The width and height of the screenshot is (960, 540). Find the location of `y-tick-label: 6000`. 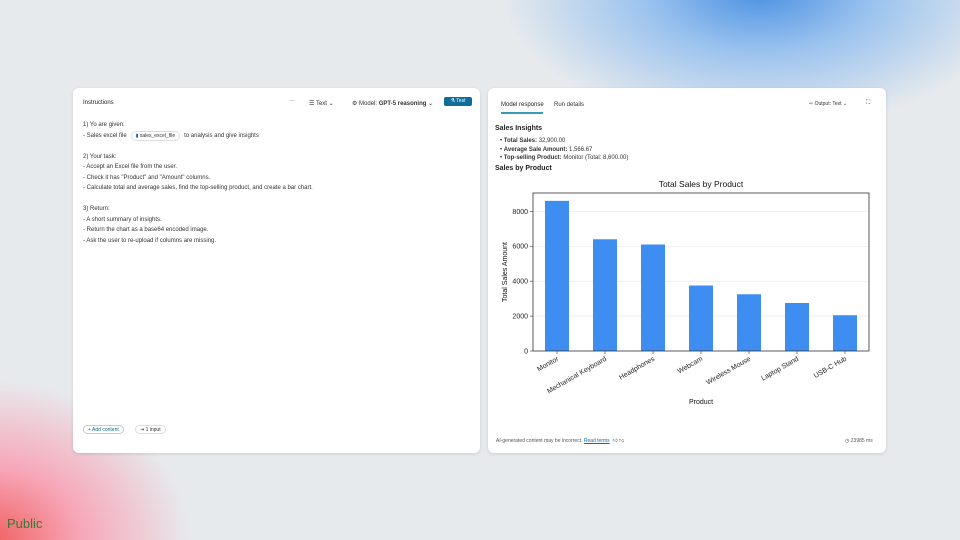

y-tick-label: 6000 is located at coordinates (520, 247).